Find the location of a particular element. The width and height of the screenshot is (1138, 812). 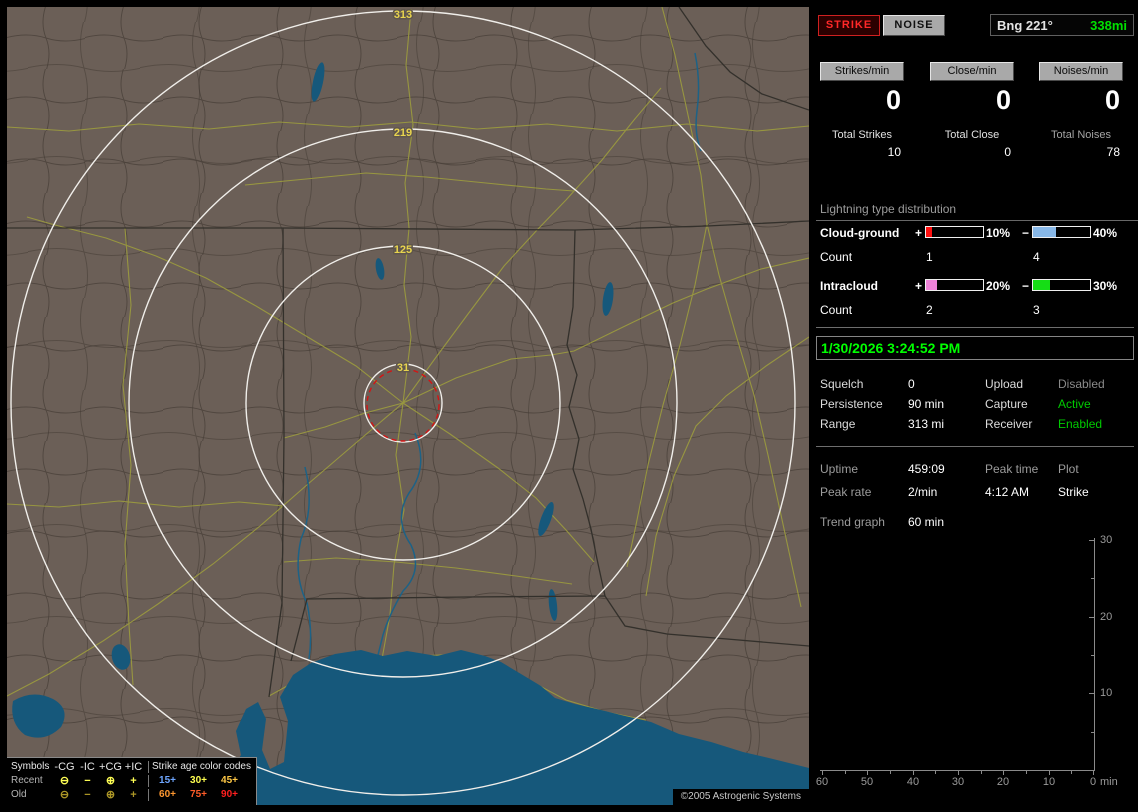

x-axis-unit: min is located at coordinates (1109, 782).